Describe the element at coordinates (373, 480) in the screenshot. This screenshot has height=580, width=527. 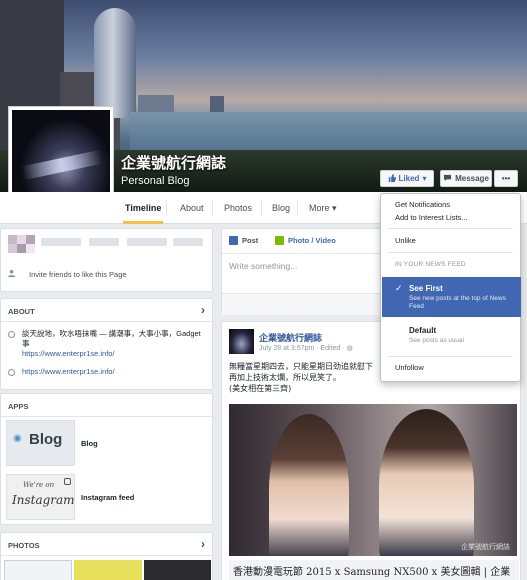
I see `post-image: 企業號航行網誌` at that location.